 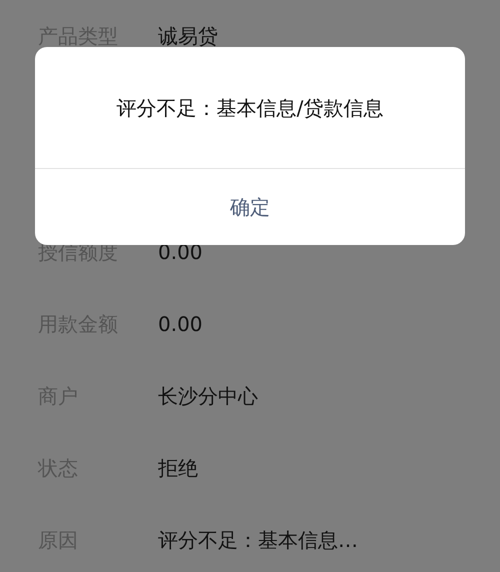 What do you see at coordinates (188, 36) in the screenshot?
I see `field-value: 诚易贷` at bounding box center [188, 36].